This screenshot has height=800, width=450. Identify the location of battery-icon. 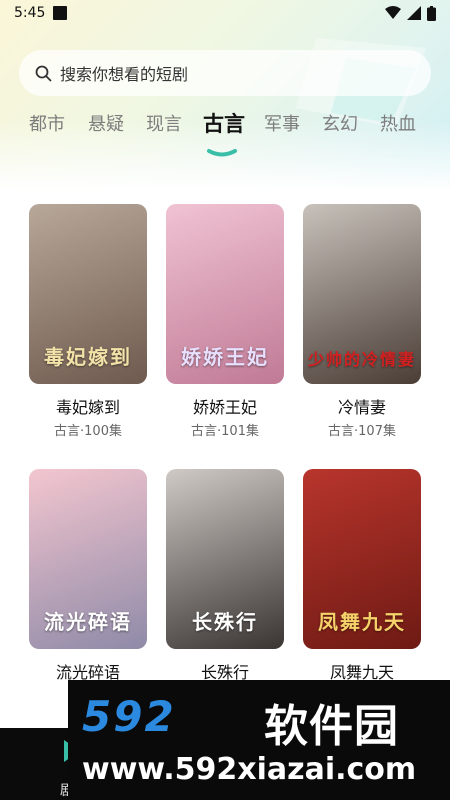
(431, 13).